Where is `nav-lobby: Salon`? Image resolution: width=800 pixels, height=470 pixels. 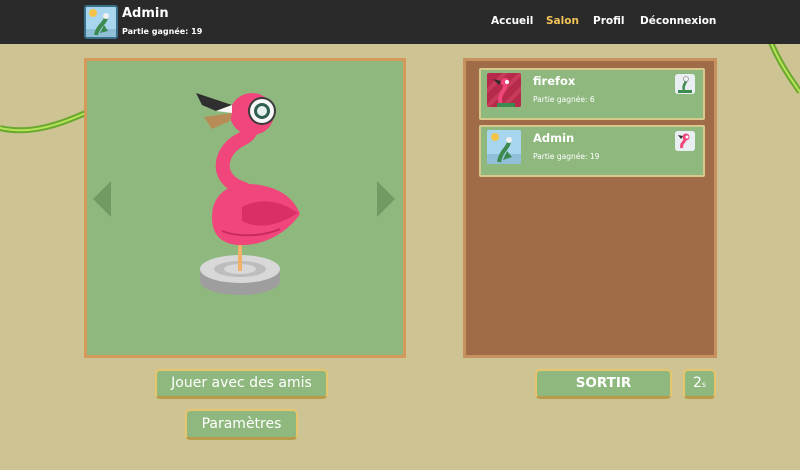
nav-lobby: Salon is located at coordinates (562, 21).